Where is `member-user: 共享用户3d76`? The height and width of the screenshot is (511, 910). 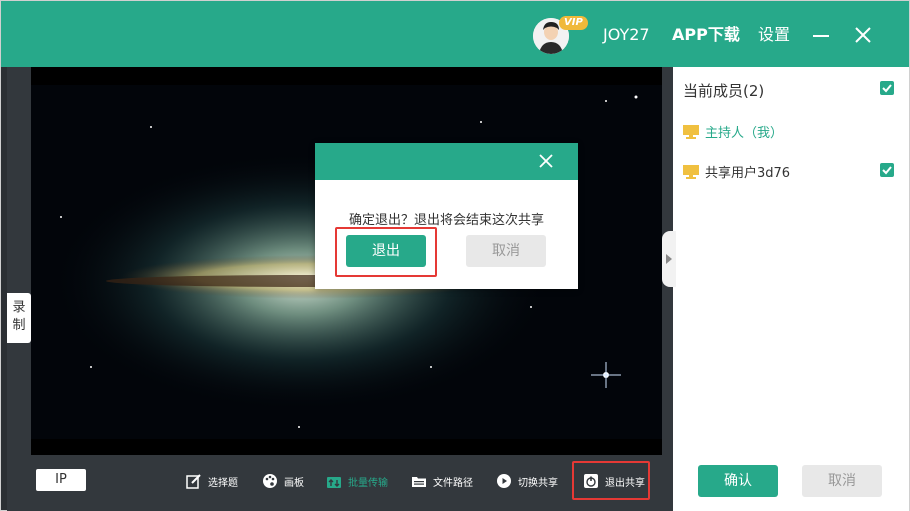
member-user: 共享用户3d76 is located at coordinates (736, 171).